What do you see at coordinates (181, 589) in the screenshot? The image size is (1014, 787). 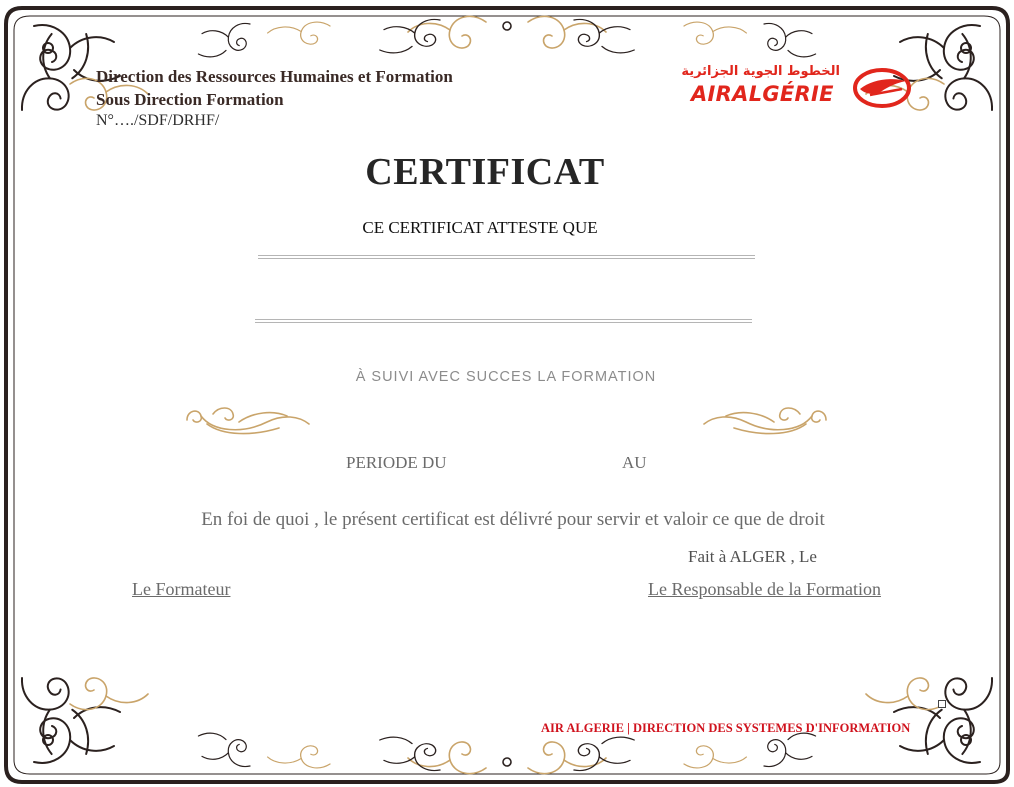 I see `trainer-signature-label: Le Formateur` at bounding box center [181, 589].